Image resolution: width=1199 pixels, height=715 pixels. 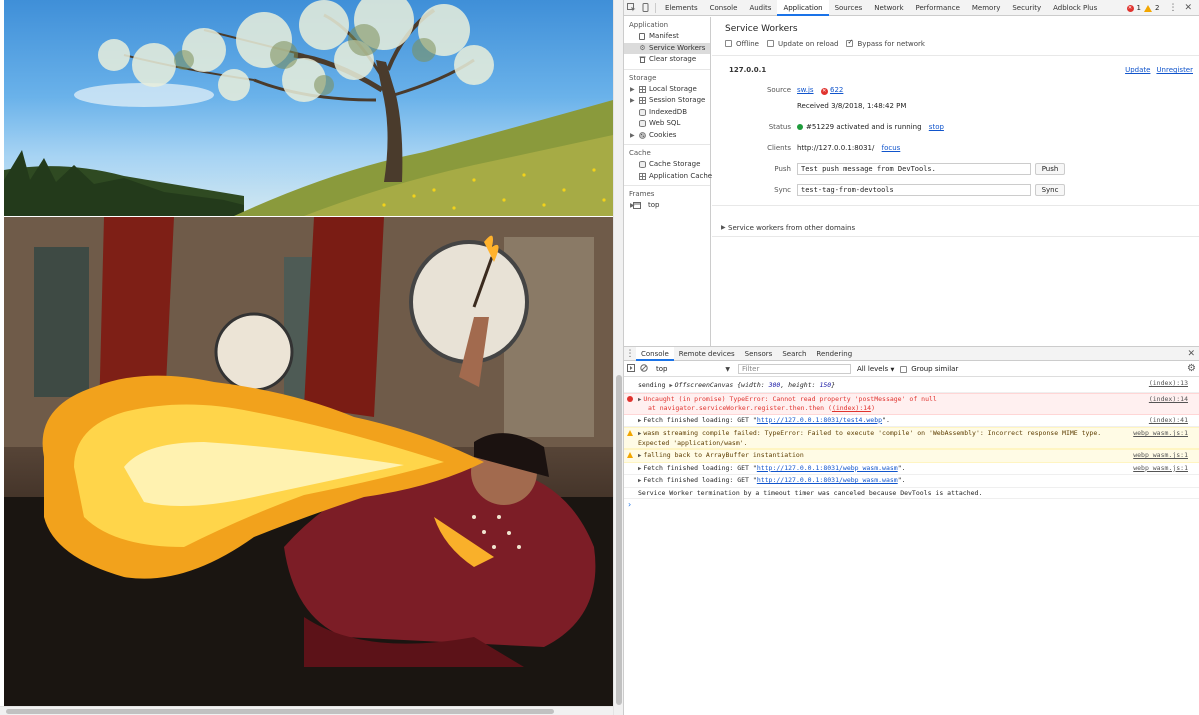 What do you see at coordinates (1168, 420) in the screenshot?
I see `source-link: (index):41` at bounding box center [1168, 420].